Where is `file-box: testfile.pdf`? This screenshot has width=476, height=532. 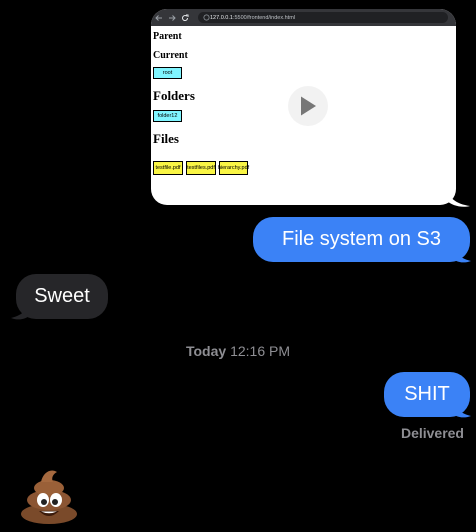
file-box: testfile.pdf is located at coordinates (168, 168).